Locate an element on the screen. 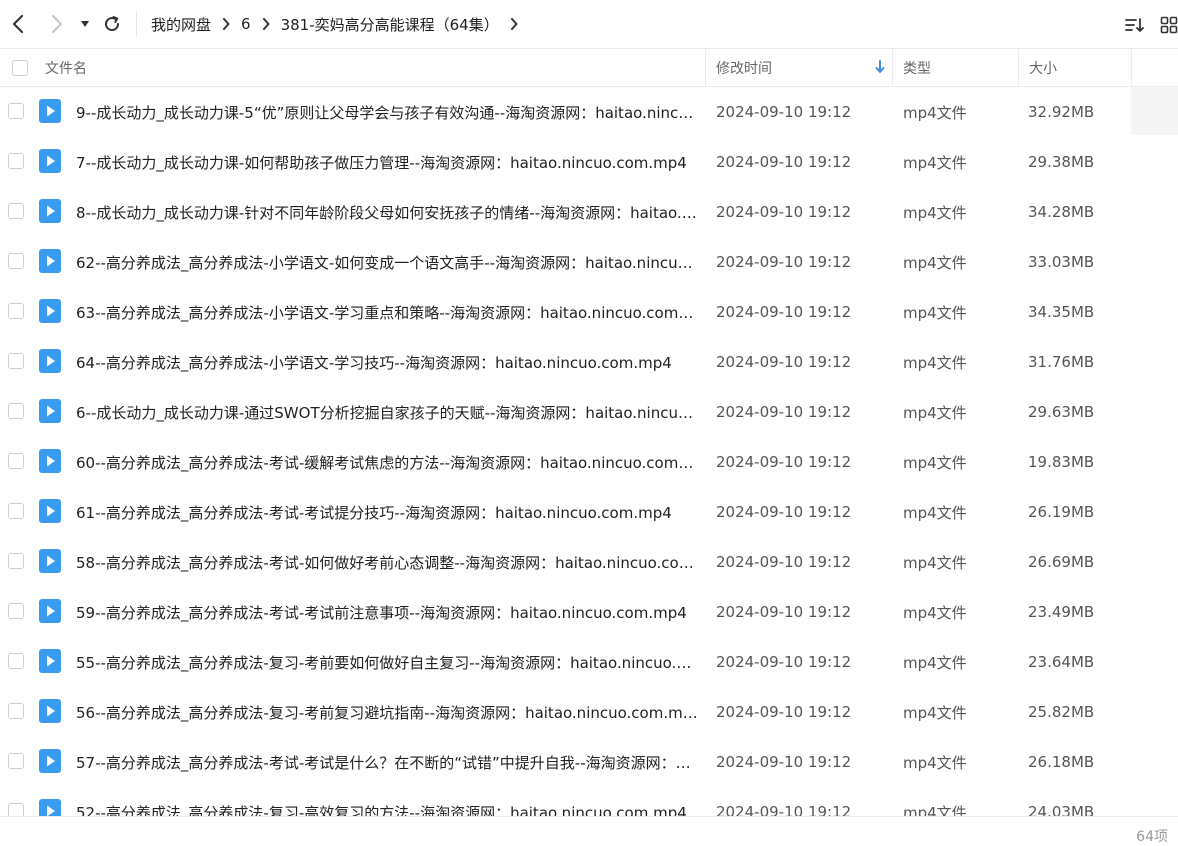 The height and width of the screenshot is (846, 1178). sort-descending-icon is located at coordinates (880, 67).